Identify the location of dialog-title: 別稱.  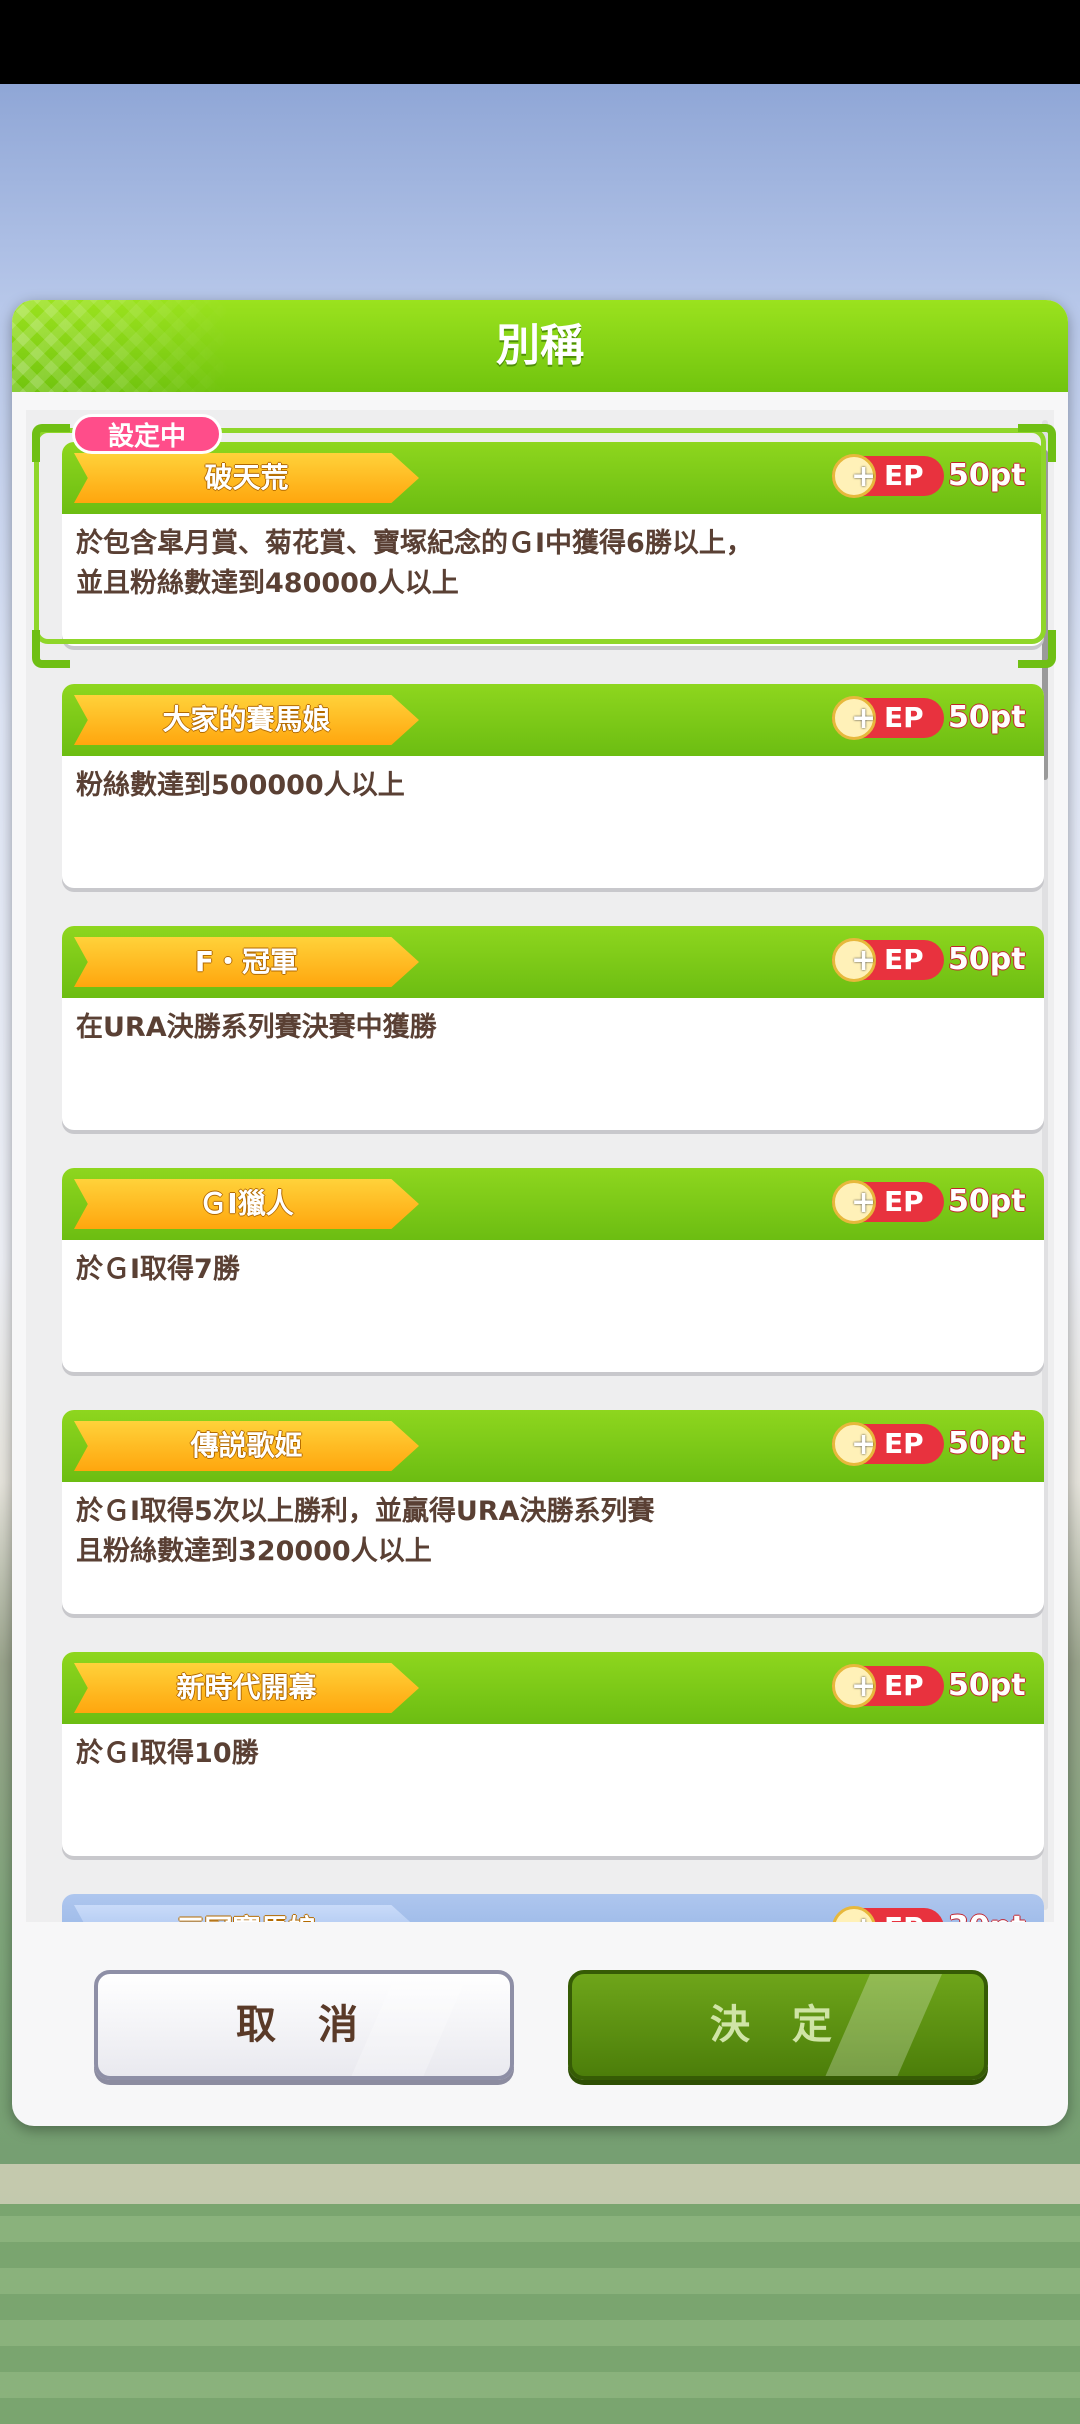
(540, 345).